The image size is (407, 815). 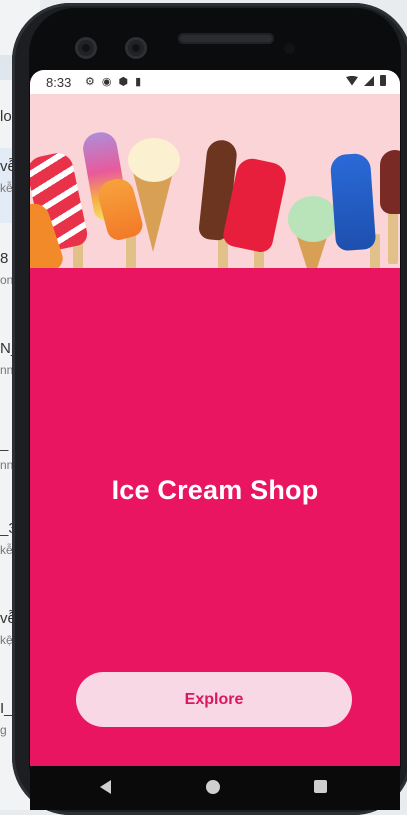 I want to click on explore-button: Explore, so click(x=214, y=699).